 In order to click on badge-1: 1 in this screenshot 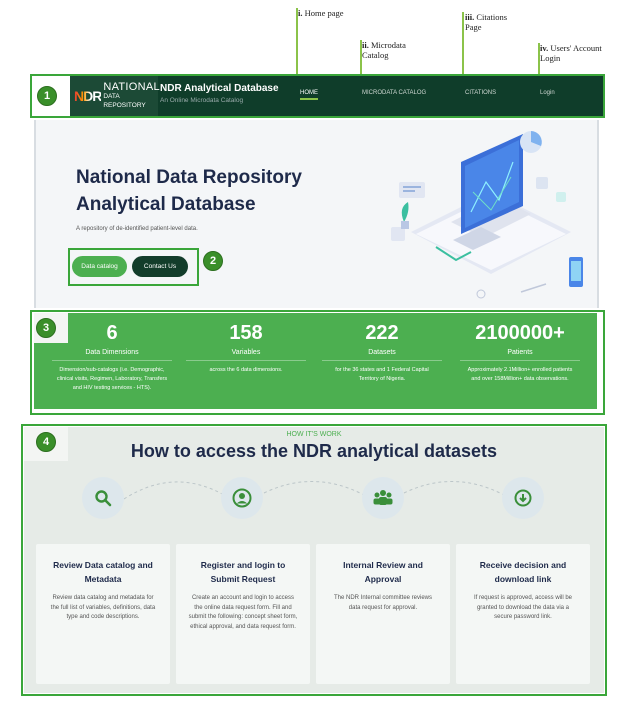, I will do `click(47, 96)`.